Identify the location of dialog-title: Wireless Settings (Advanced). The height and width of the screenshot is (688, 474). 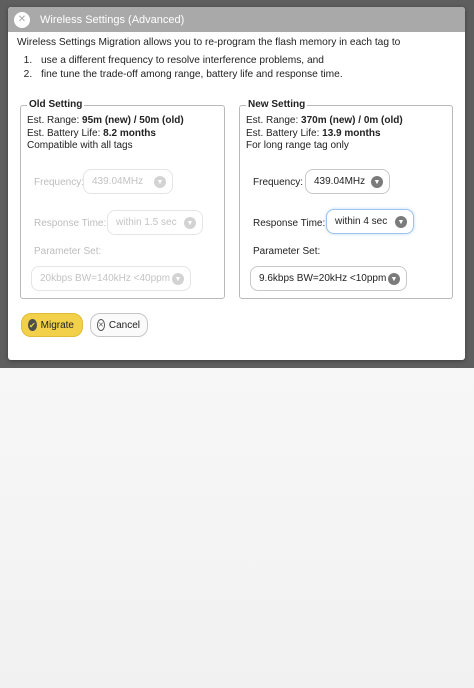
(112, 19).